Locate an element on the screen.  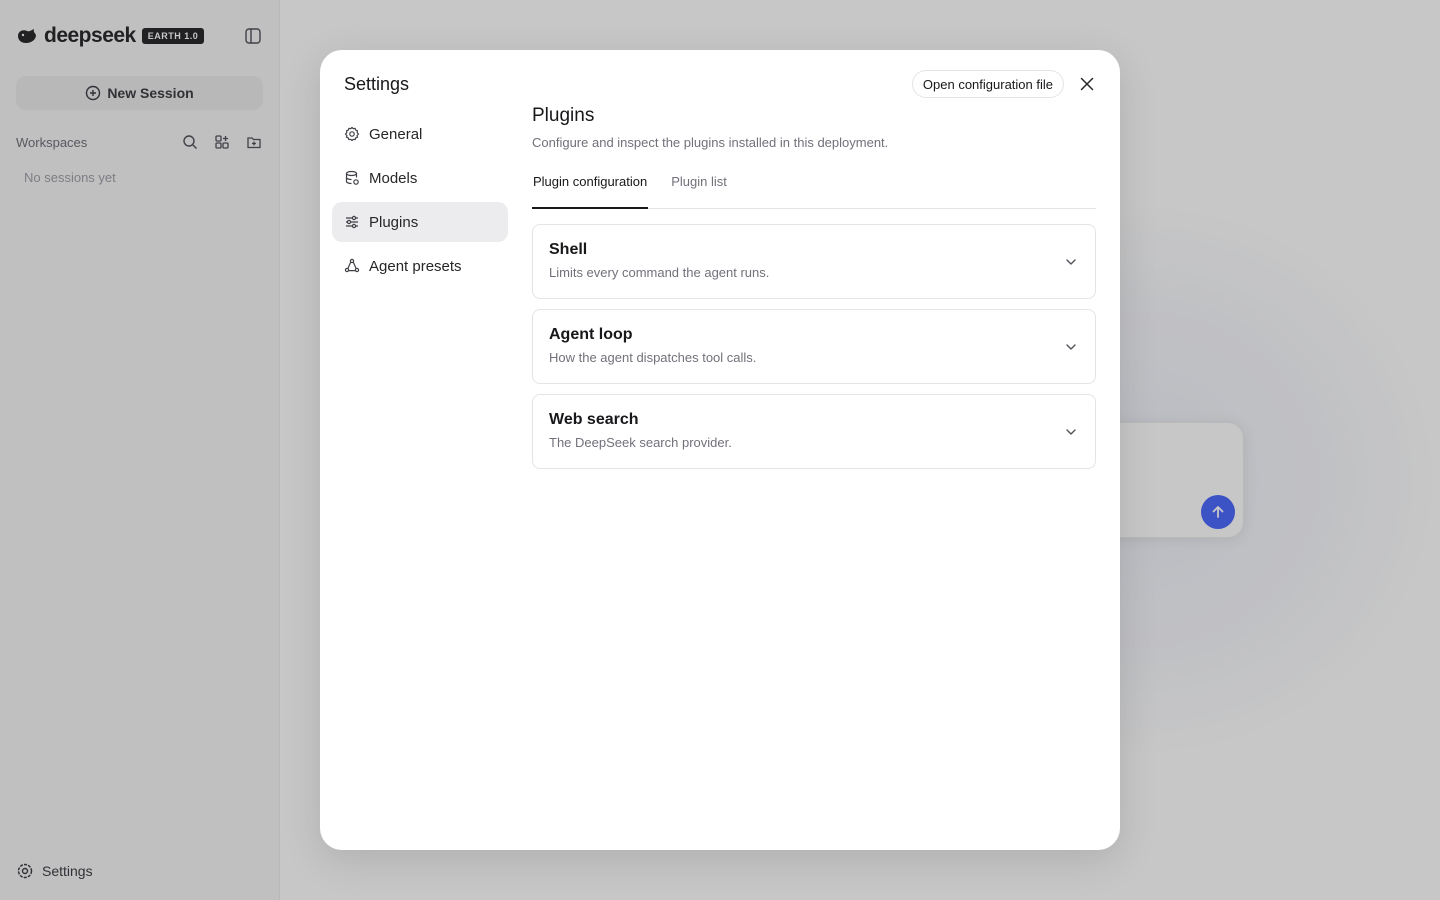
nav-item-agent-presets: Agent presets is located at coordinates (420, 266).